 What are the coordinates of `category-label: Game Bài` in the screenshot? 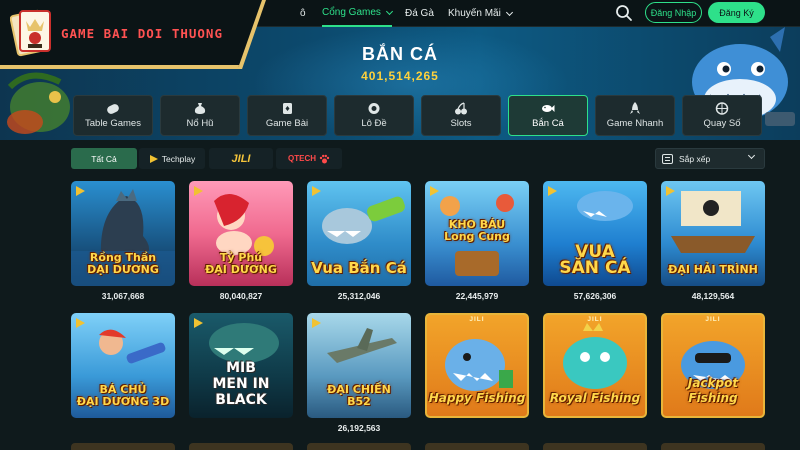 It's located at (287, 123).